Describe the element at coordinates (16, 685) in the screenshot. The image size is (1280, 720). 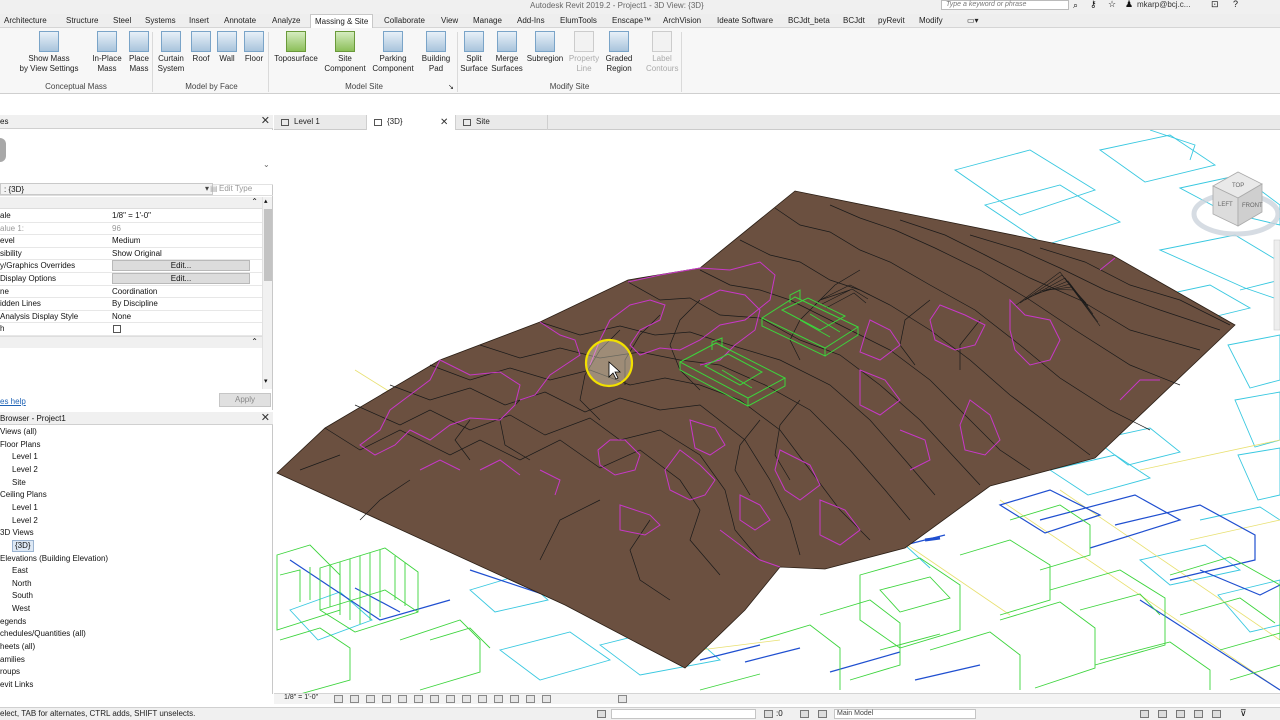
I see `browser-item: evit Links` at that location.